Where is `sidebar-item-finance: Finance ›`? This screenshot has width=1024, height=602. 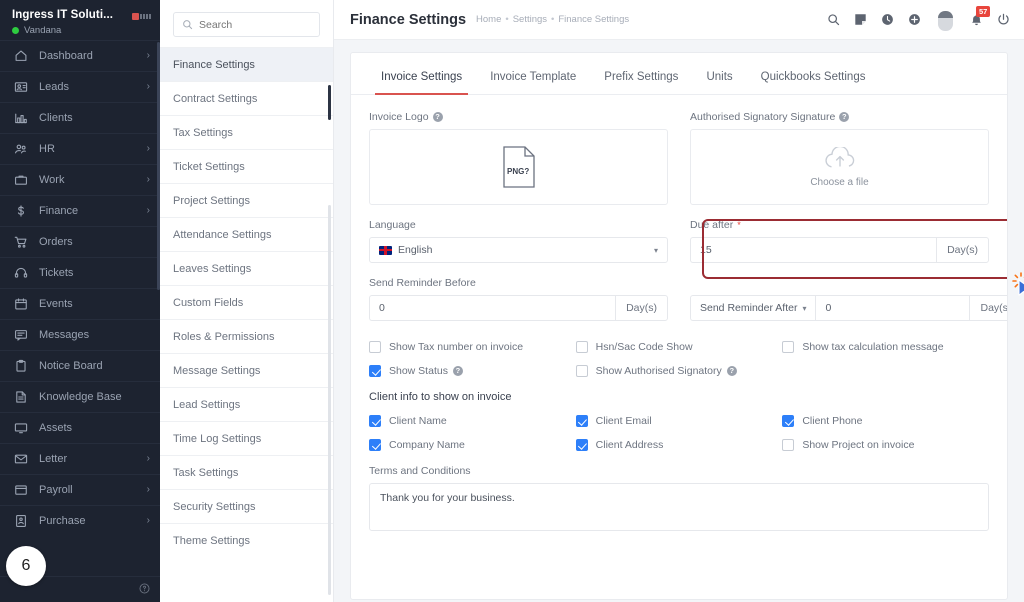 sidebar-item-finance: Finance › is located at coordinates (80, 210).